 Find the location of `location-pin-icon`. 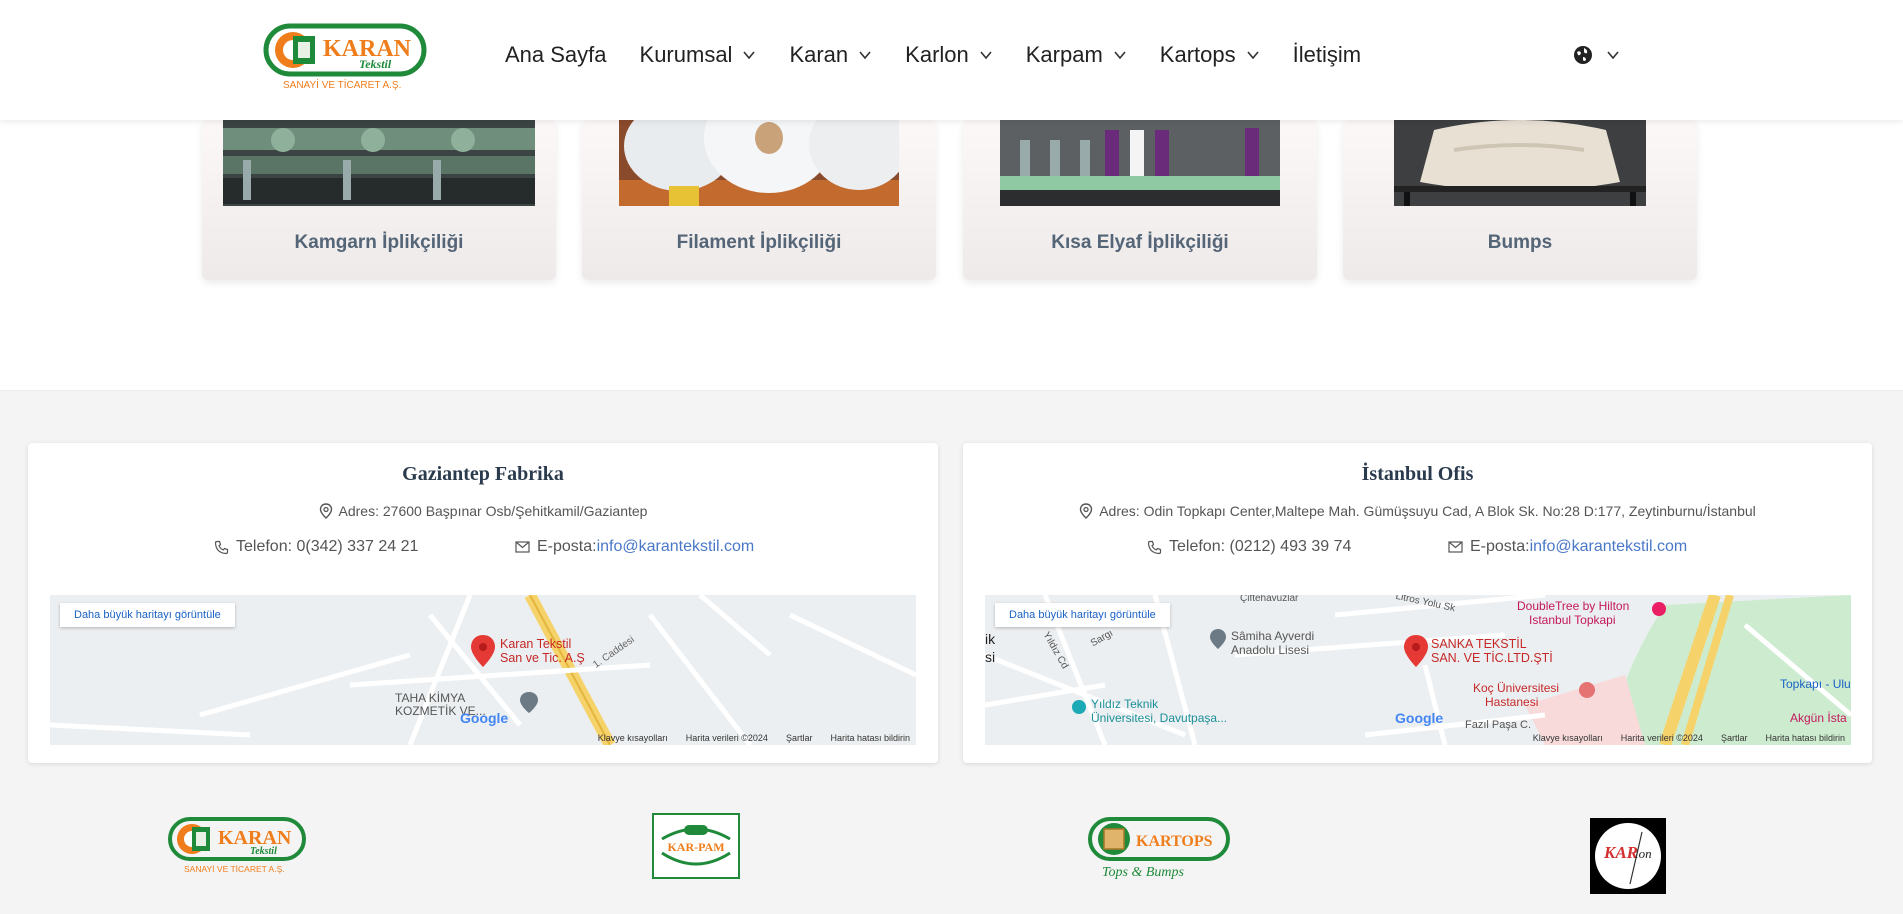

location-pin-icon is located at coordinates (1086, 511).